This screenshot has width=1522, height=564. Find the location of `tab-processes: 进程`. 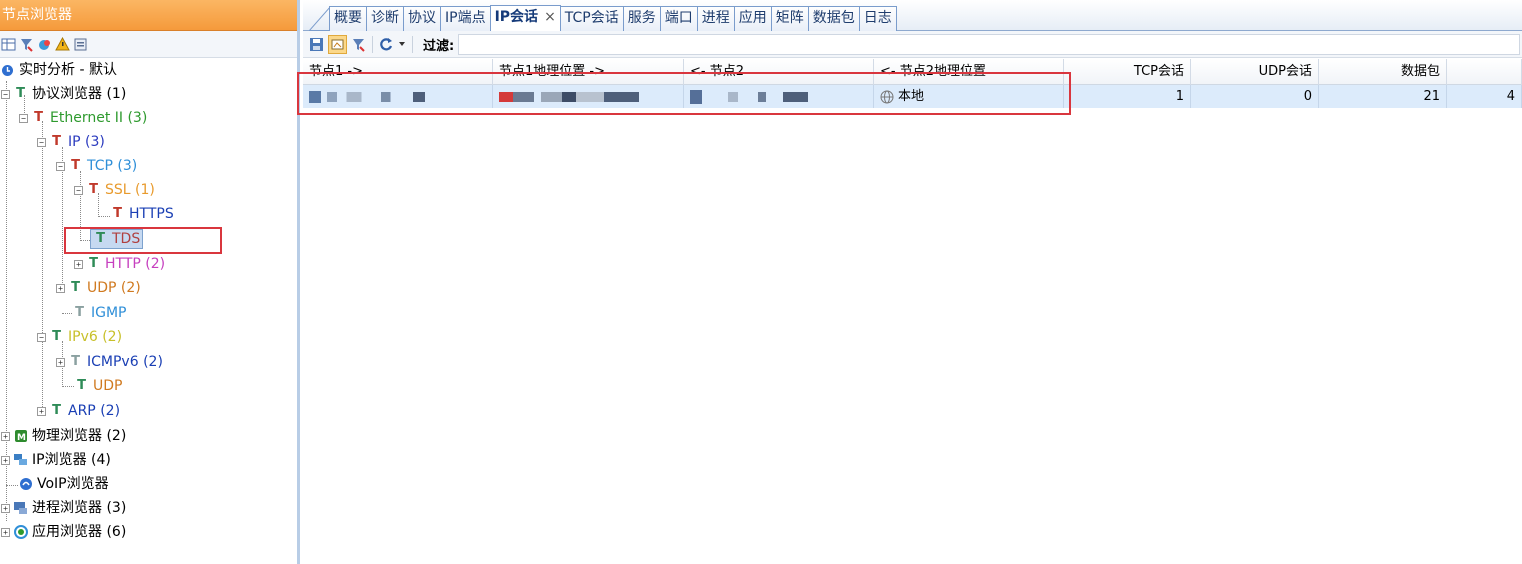

tab-processes: 进程 is located at coordinates (715, 18).